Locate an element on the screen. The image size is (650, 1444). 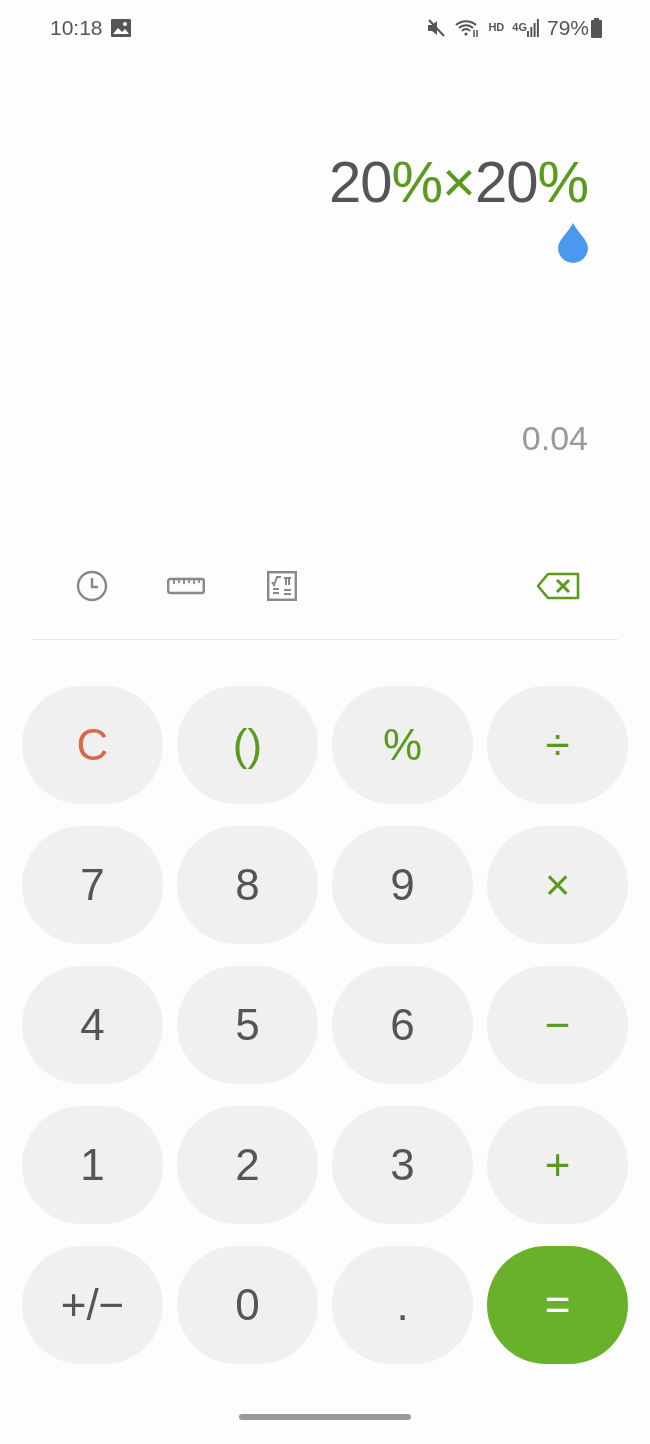
clock-time: 10:18 is located at coordinates (76, 27).